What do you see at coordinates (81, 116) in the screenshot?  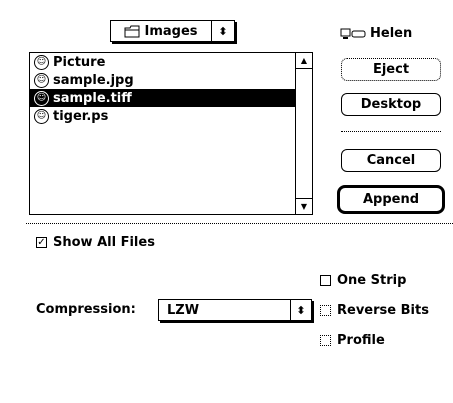 I see `file-name: tiger.ps` at bounding box center [81, 116].